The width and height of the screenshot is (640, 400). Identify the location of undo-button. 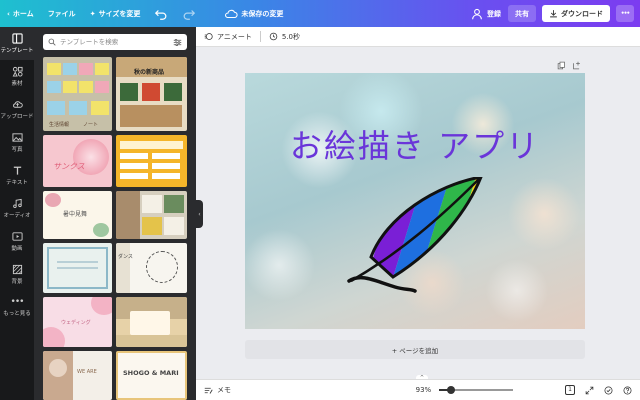
(161, 13).